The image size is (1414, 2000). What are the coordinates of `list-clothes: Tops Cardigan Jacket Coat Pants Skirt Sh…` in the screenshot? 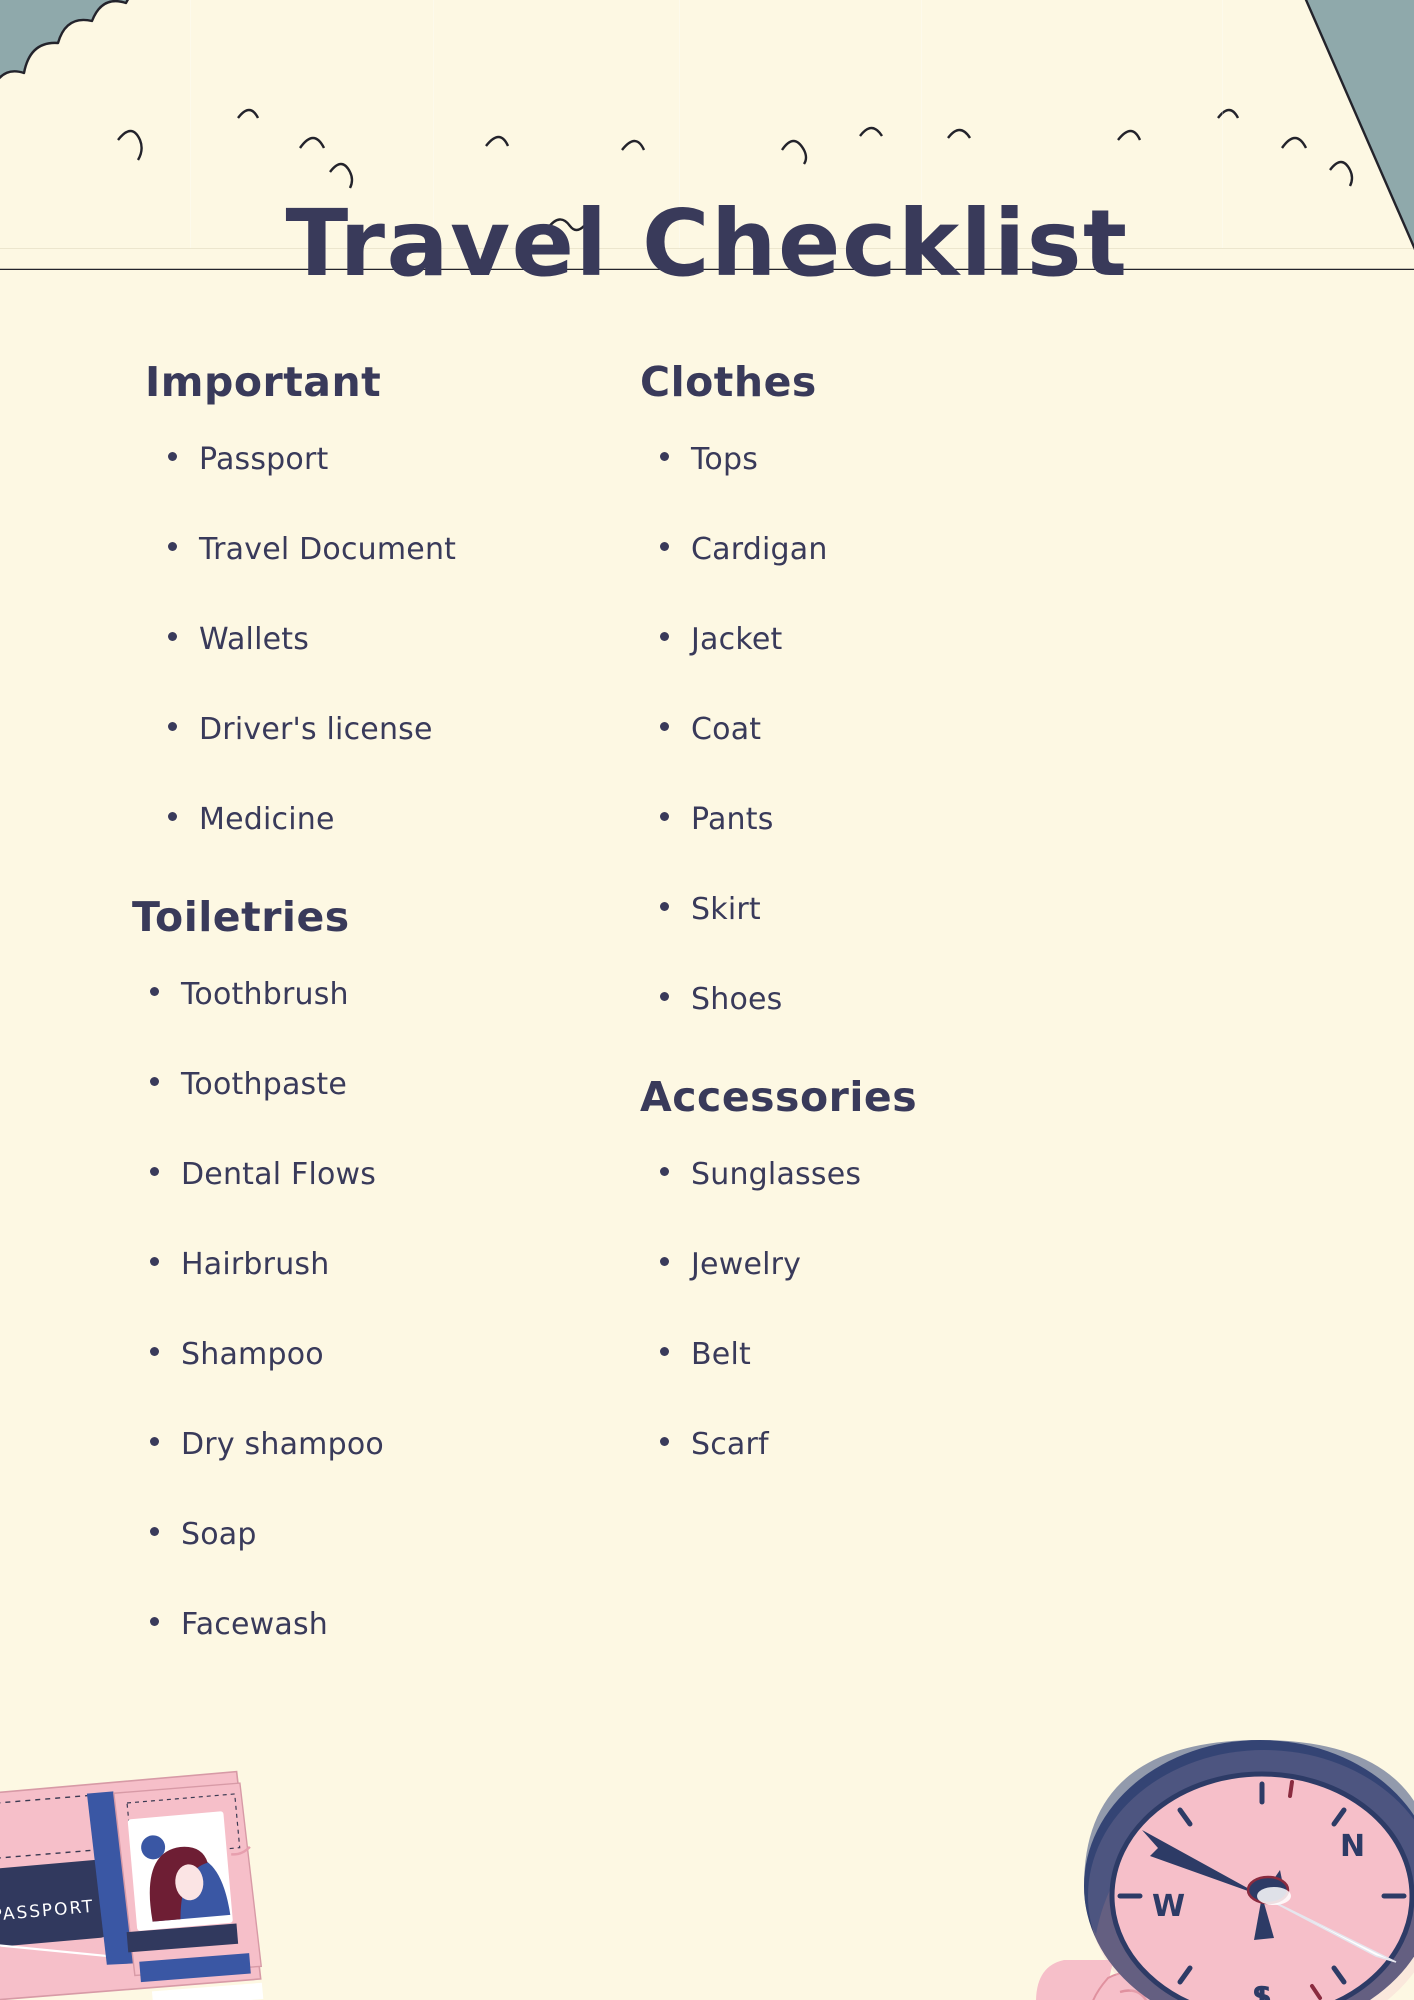 It's located at (910, 730).